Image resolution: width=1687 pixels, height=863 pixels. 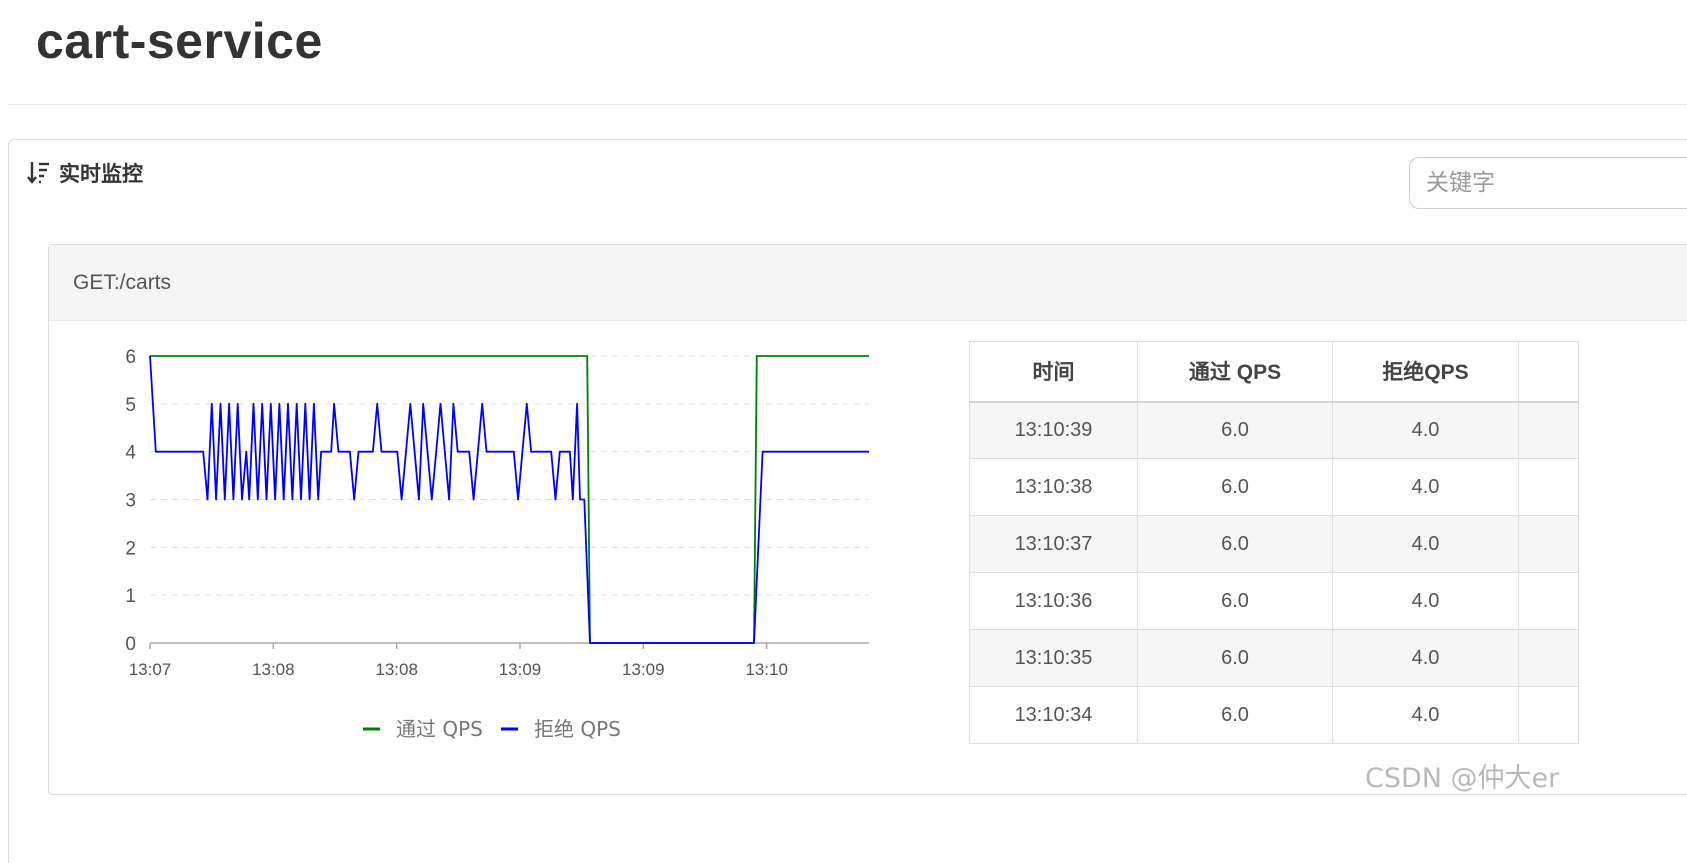 I want to click on y-tick-label: 2, so click(x=130, y=548).